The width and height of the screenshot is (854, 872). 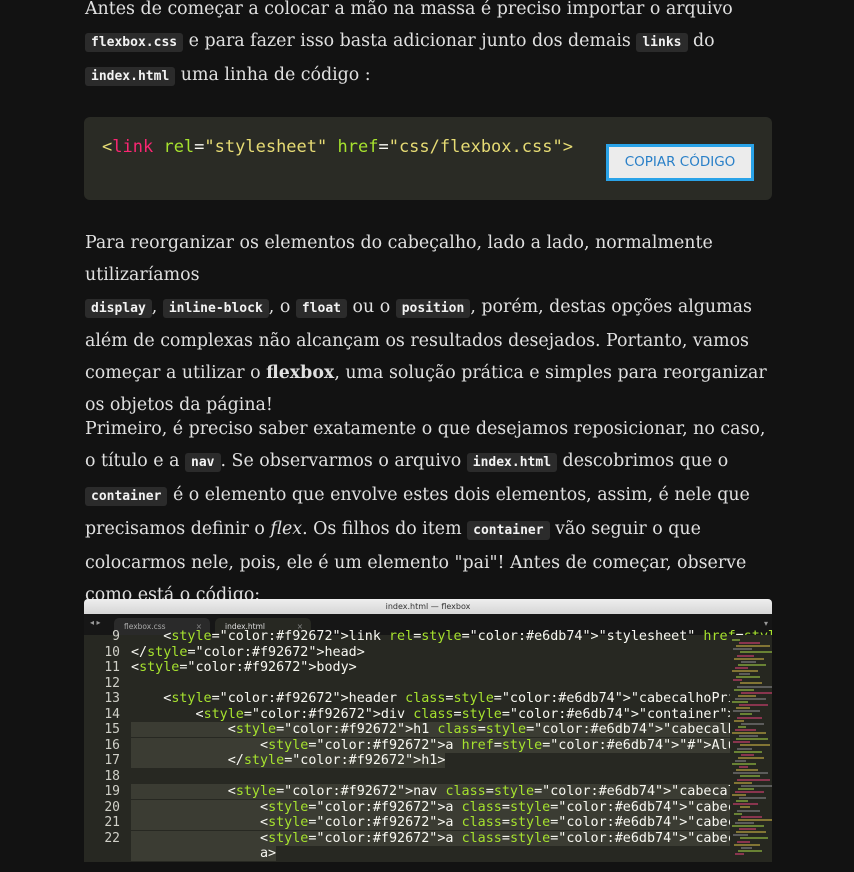 I want to click on tab-arrows-icon: ◂ ▸, so click(x=95, y=622).